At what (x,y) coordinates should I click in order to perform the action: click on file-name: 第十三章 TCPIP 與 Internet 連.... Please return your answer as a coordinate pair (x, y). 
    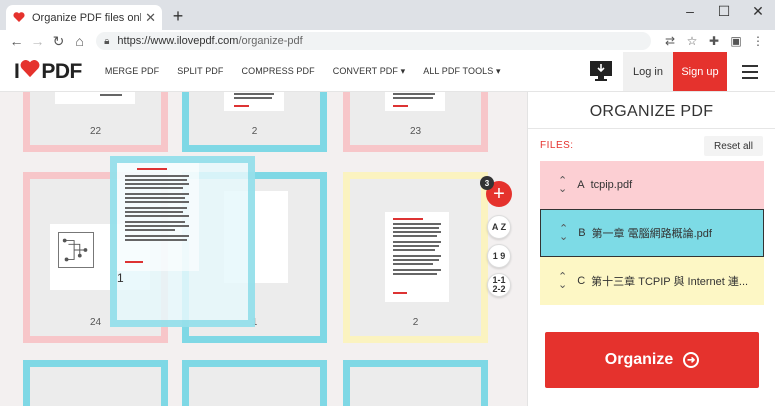
    Looking at the image, I should click on (670, 282).